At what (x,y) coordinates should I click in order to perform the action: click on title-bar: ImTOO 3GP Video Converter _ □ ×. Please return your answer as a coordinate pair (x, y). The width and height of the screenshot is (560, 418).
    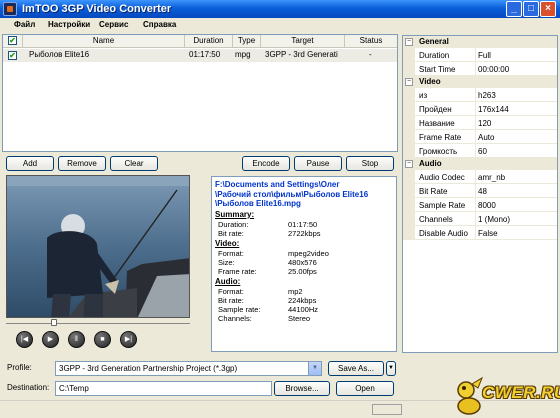
    Looking at the image, I should click on (280, 9).